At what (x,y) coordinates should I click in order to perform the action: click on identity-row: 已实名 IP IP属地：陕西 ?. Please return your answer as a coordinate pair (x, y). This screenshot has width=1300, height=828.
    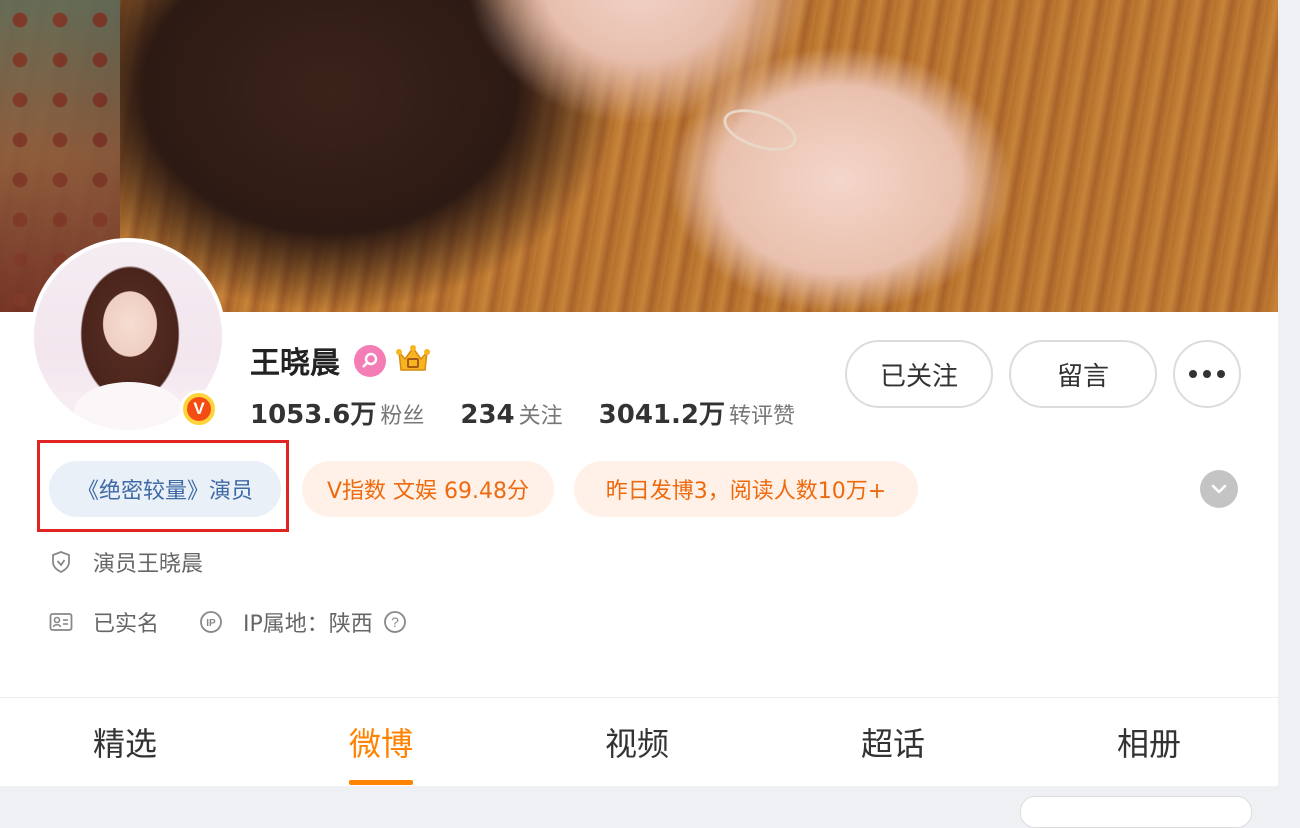
    Looking at the image, I should click on (228, 622).